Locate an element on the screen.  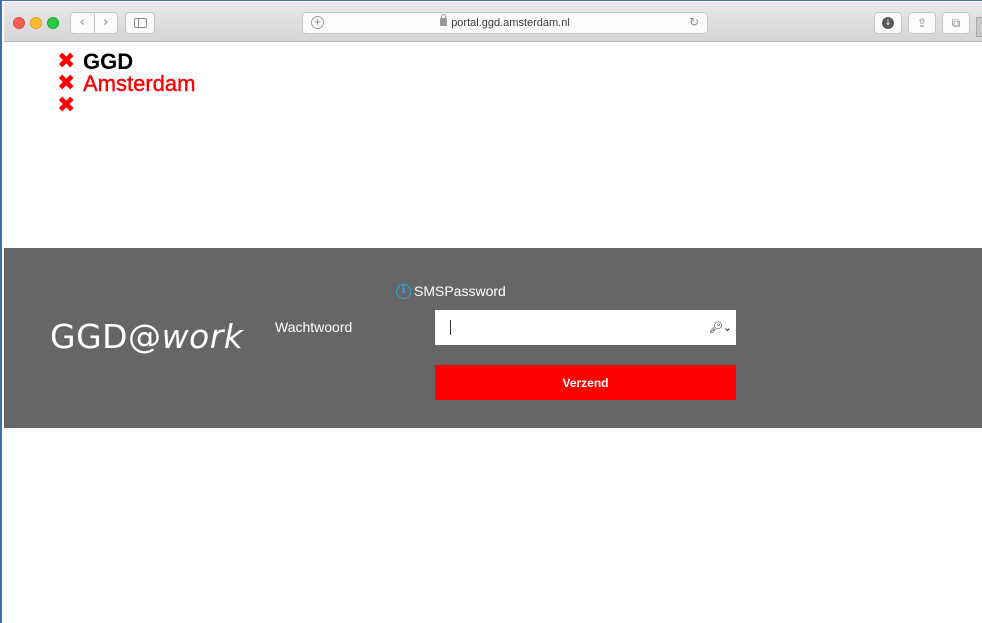
logo-line-1: GGD is located at coordinates (108, 61).